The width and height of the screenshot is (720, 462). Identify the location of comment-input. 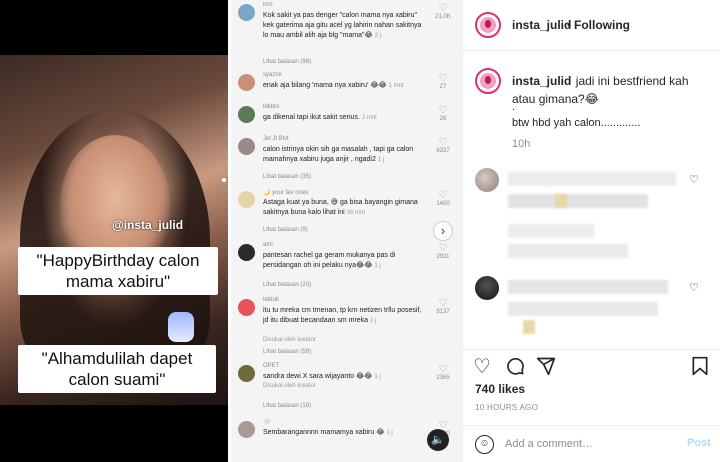
(590, 444).